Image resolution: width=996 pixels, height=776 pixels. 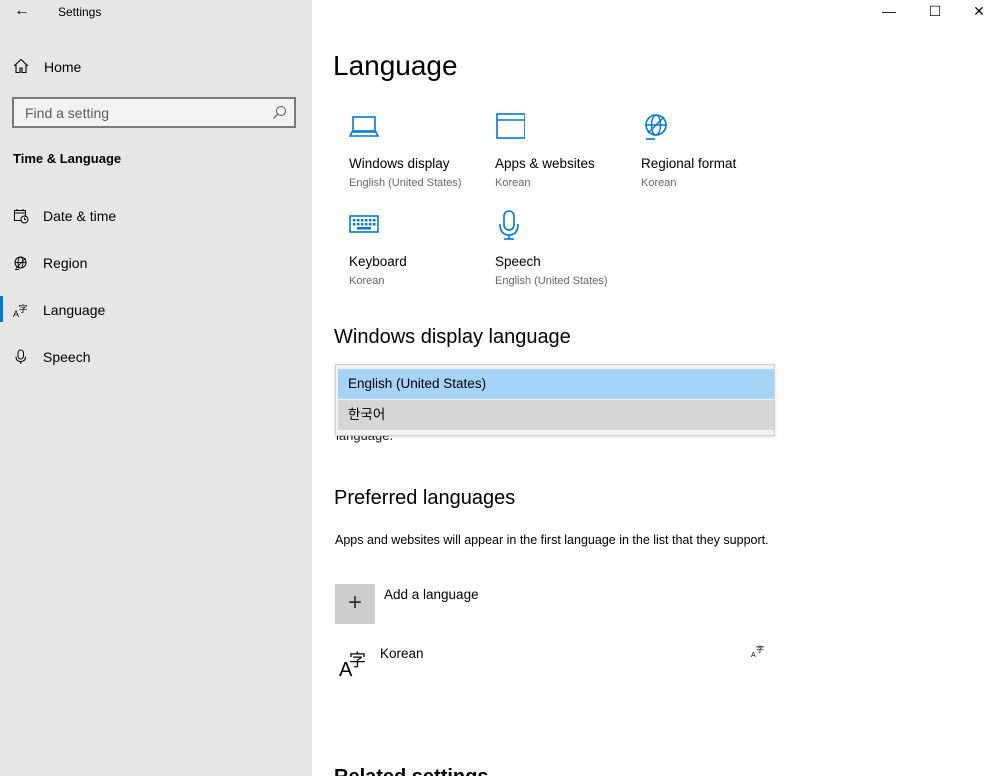 I want to click on sidebar-item-label: Language, so click(x=74, y=310).